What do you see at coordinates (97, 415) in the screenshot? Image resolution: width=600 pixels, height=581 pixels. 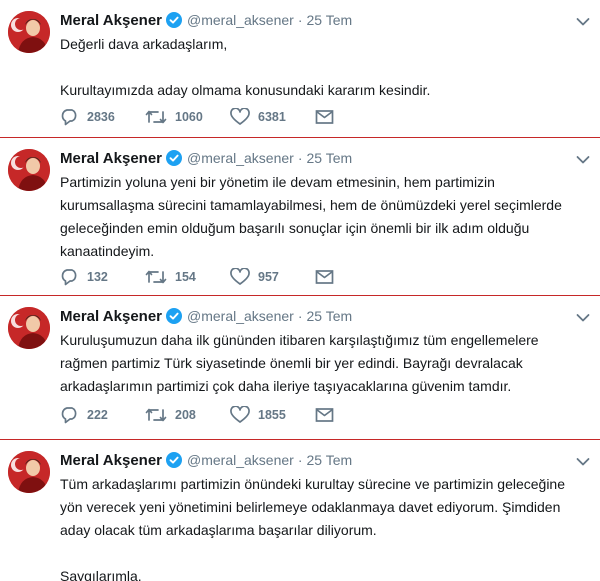 I see `reply-count: 222` at bounding box center [97, 415].